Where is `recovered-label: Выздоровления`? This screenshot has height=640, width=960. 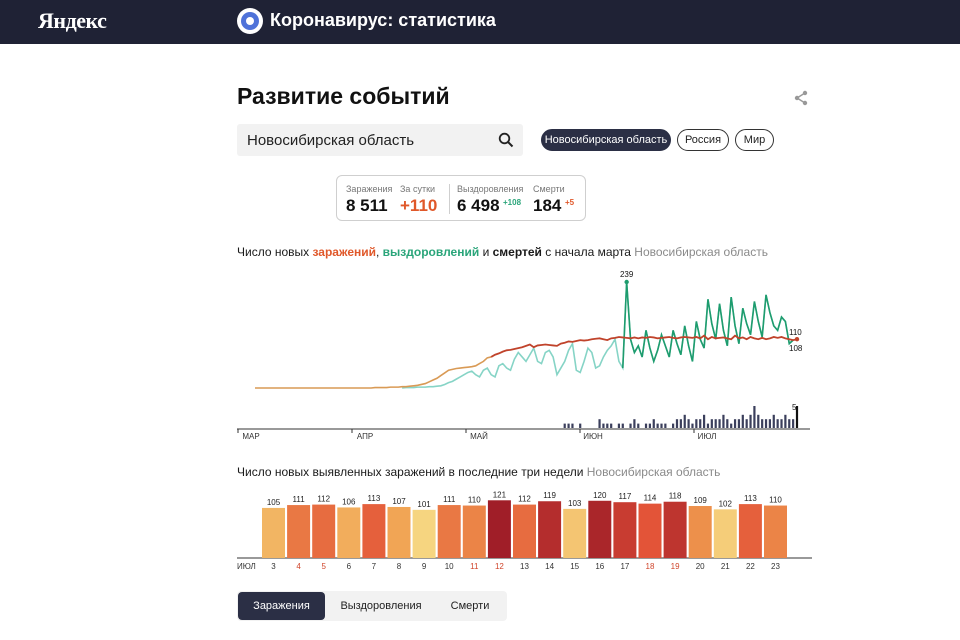
recovered-label: Выздоровления is located at coordinates (490, 189).